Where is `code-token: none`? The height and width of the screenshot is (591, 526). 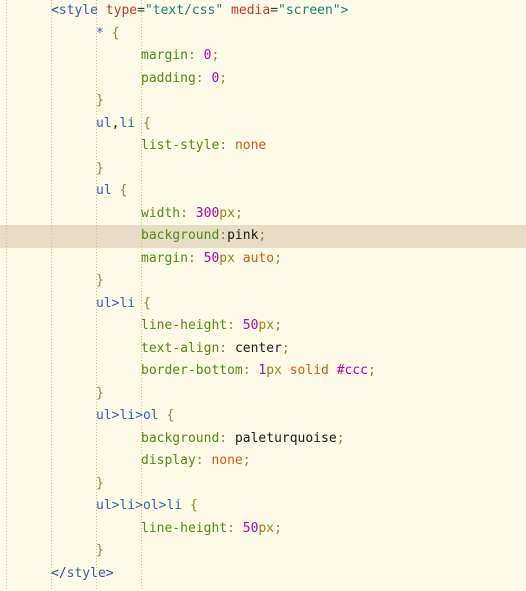 code-token: none is located at coordinates (250, 145).